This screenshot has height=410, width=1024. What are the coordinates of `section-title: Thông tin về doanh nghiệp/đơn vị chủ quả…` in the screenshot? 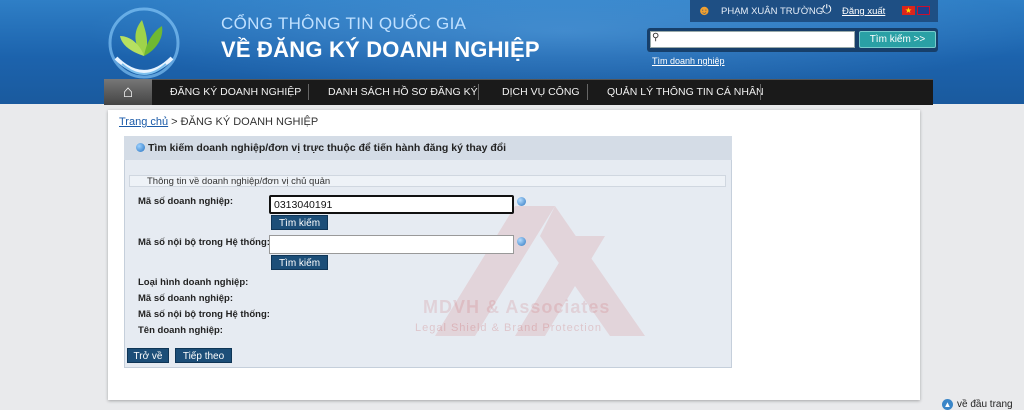 It's located at (239, 181).